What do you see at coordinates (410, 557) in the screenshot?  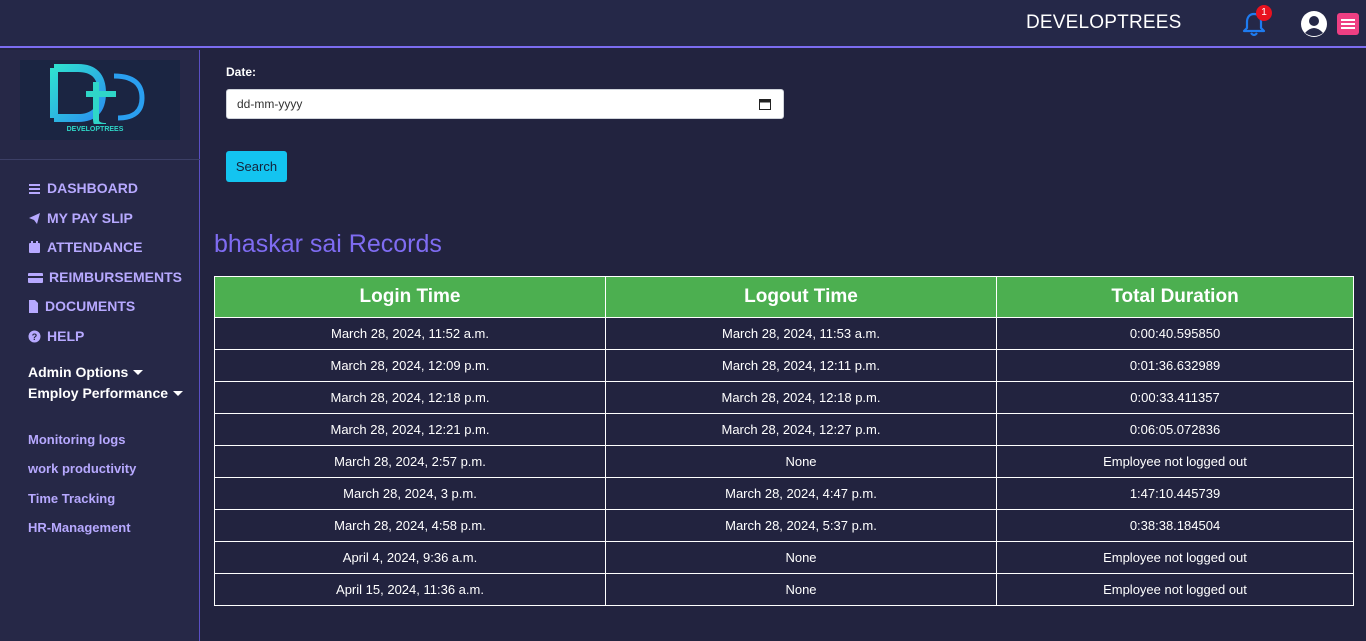 I see `login-time-cell: April 4, 2024, 9:36 a.m.` at bounding box center [410, 557].